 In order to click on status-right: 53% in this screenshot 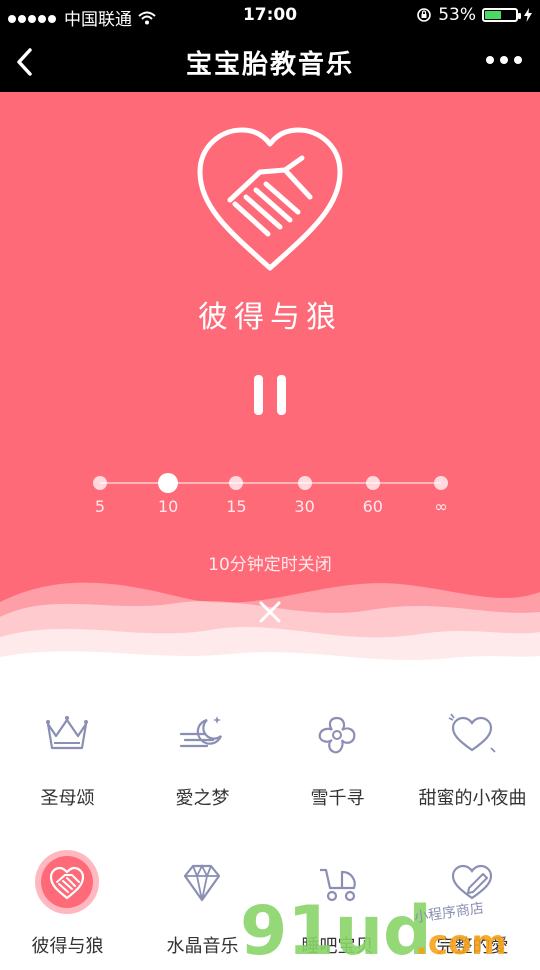, I will do `click(474, 15)`.